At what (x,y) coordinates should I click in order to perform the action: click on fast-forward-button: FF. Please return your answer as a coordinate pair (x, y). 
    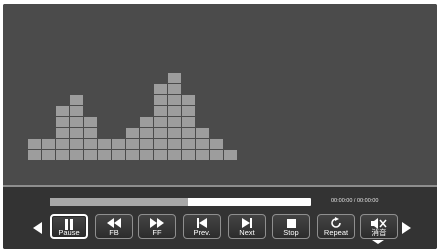
    Looking at the image, I should click on (157, 226).